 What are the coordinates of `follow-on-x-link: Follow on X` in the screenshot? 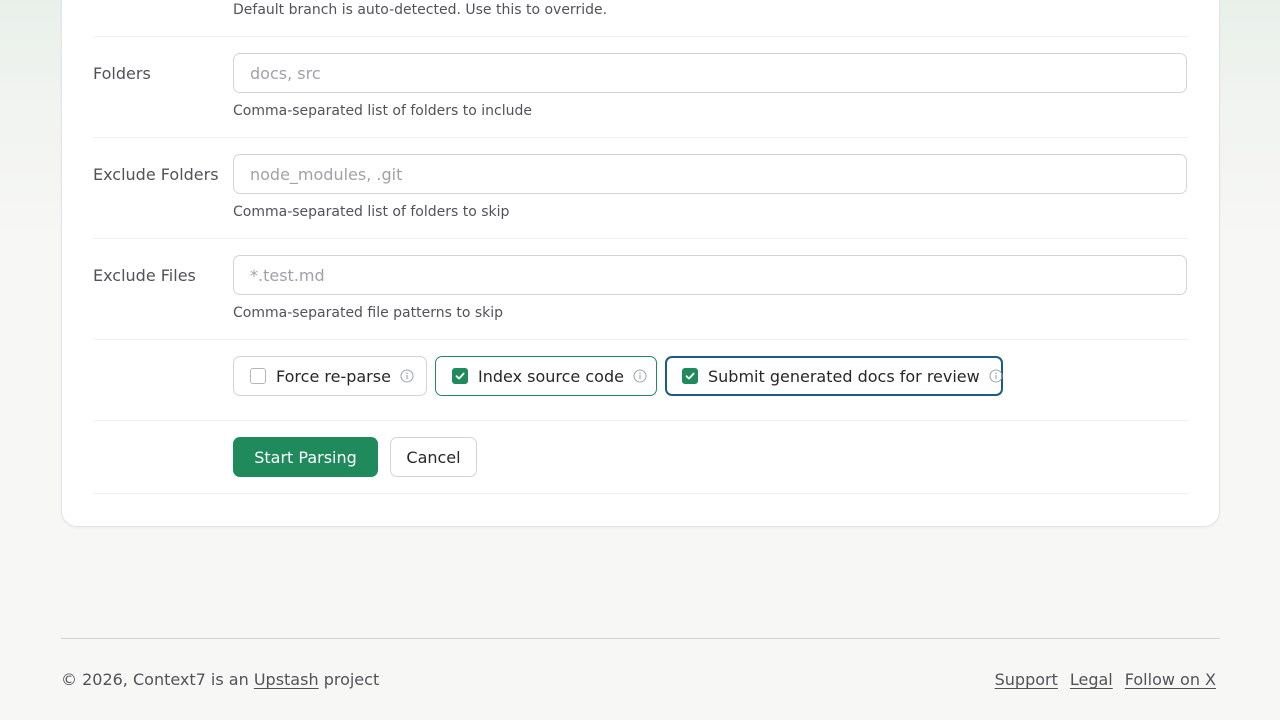 It's located at (1170, 679).